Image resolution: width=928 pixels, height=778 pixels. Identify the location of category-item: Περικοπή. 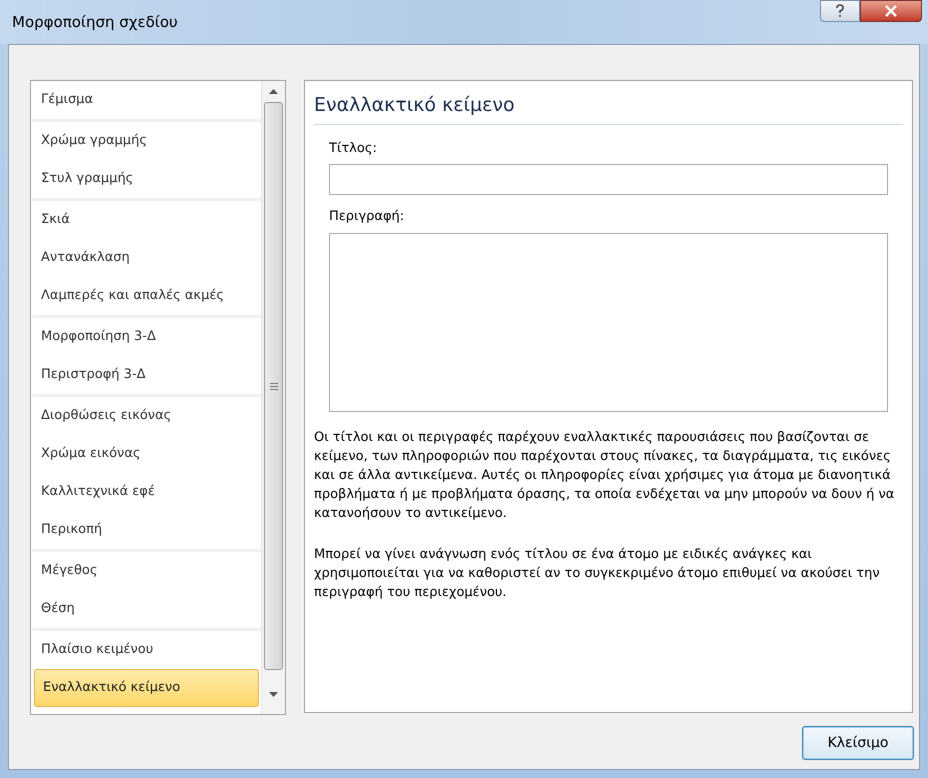
(146, 530).